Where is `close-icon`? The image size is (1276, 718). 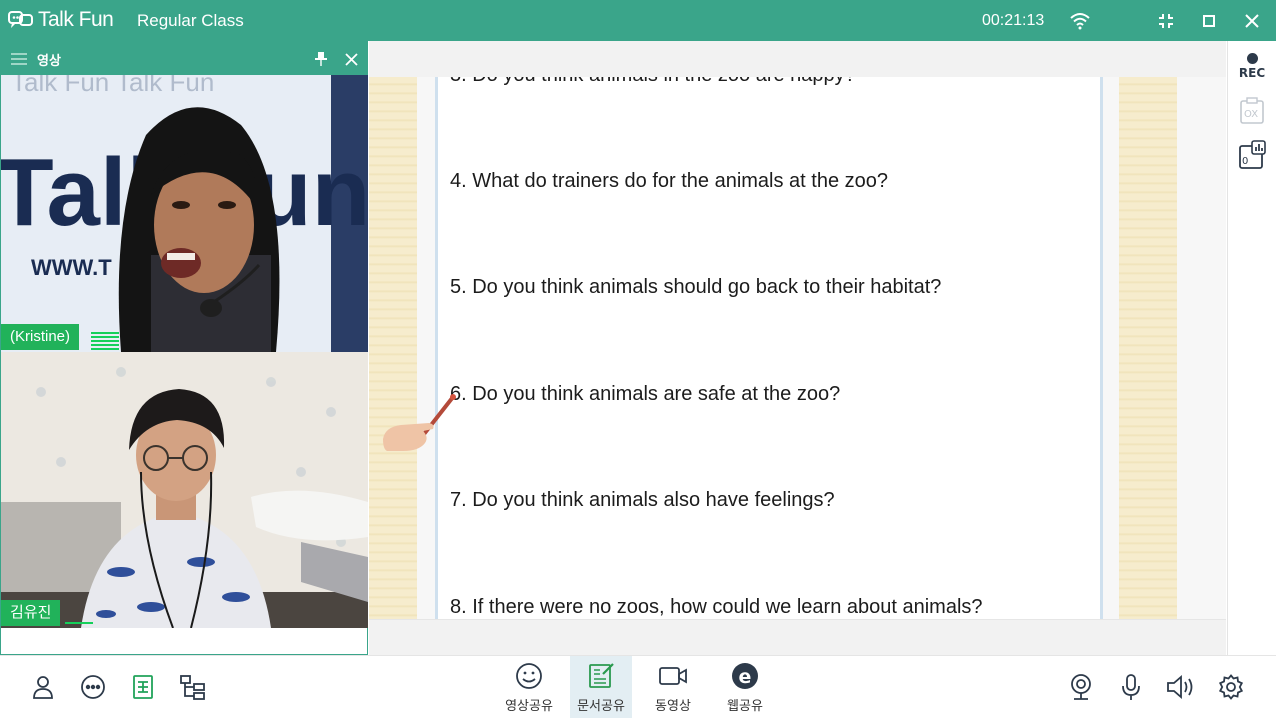
close-icon is located at coordinates (1252, 21).